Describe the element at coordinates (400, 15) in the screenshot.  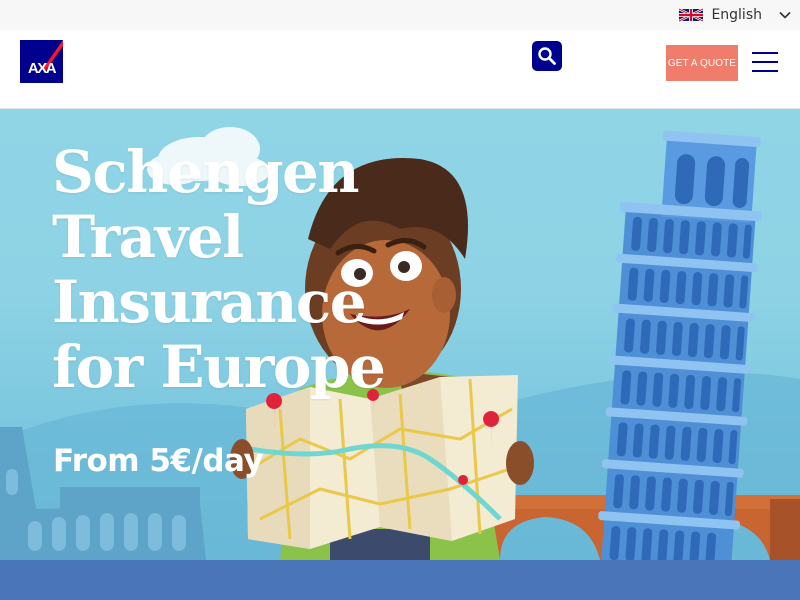
I see `language-bar: English` at that location.